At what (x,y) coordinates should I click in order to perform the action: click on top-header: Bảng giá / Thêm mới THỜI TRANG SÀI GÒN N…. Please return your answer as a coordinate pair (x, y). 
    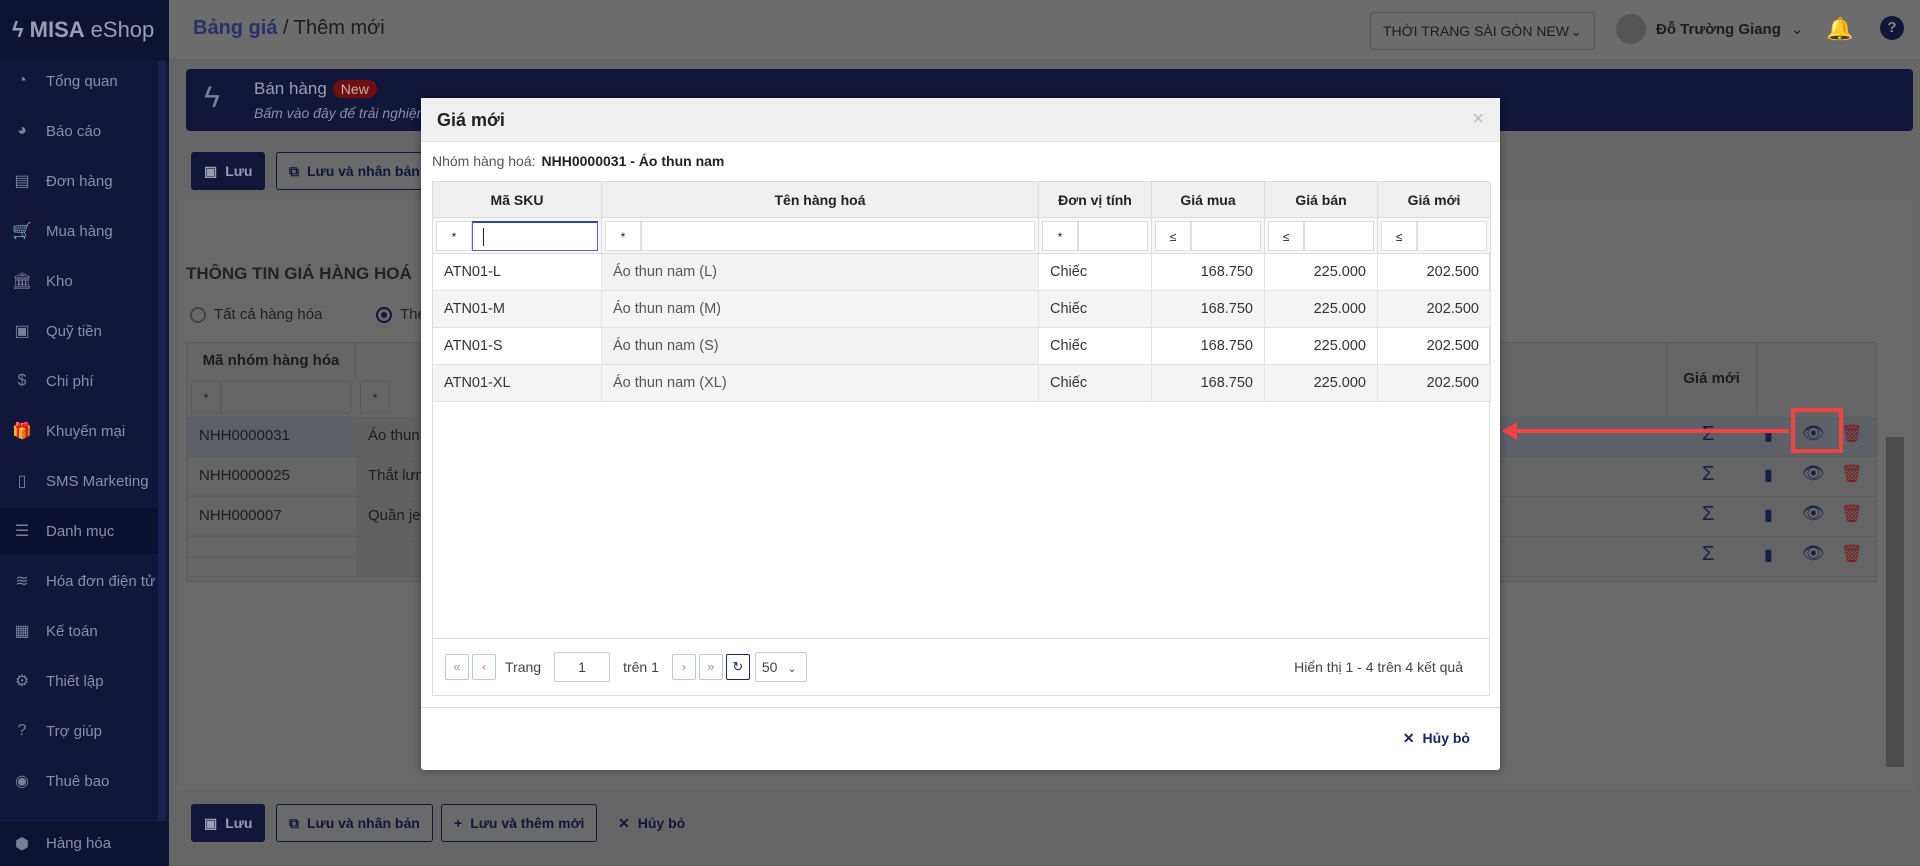
    Looking at the image, I should click on (1044, 30).